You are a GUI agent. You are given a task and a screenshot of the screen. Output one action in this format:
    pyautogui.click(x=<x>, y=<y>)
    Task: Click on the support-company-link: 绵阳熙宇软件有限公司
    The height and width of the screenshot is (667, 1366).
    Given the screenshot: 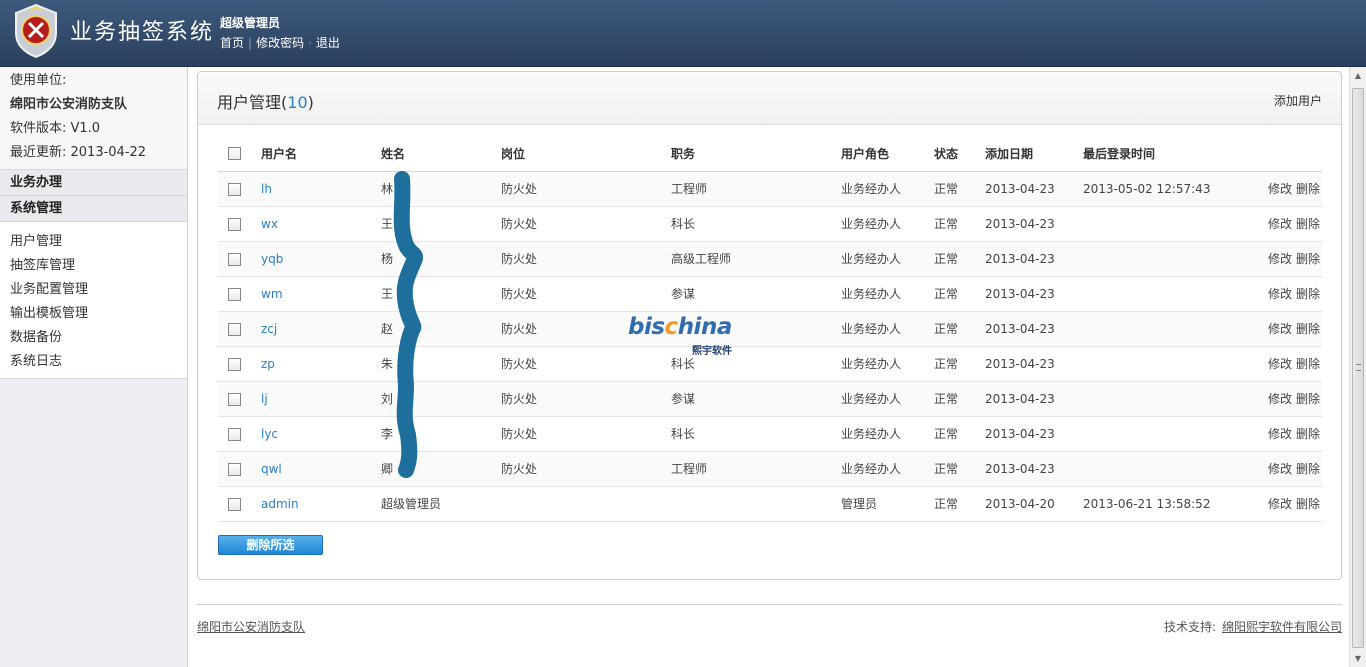 What is the action you would take?
    pyautogui.click(x=1282, y=627)
    